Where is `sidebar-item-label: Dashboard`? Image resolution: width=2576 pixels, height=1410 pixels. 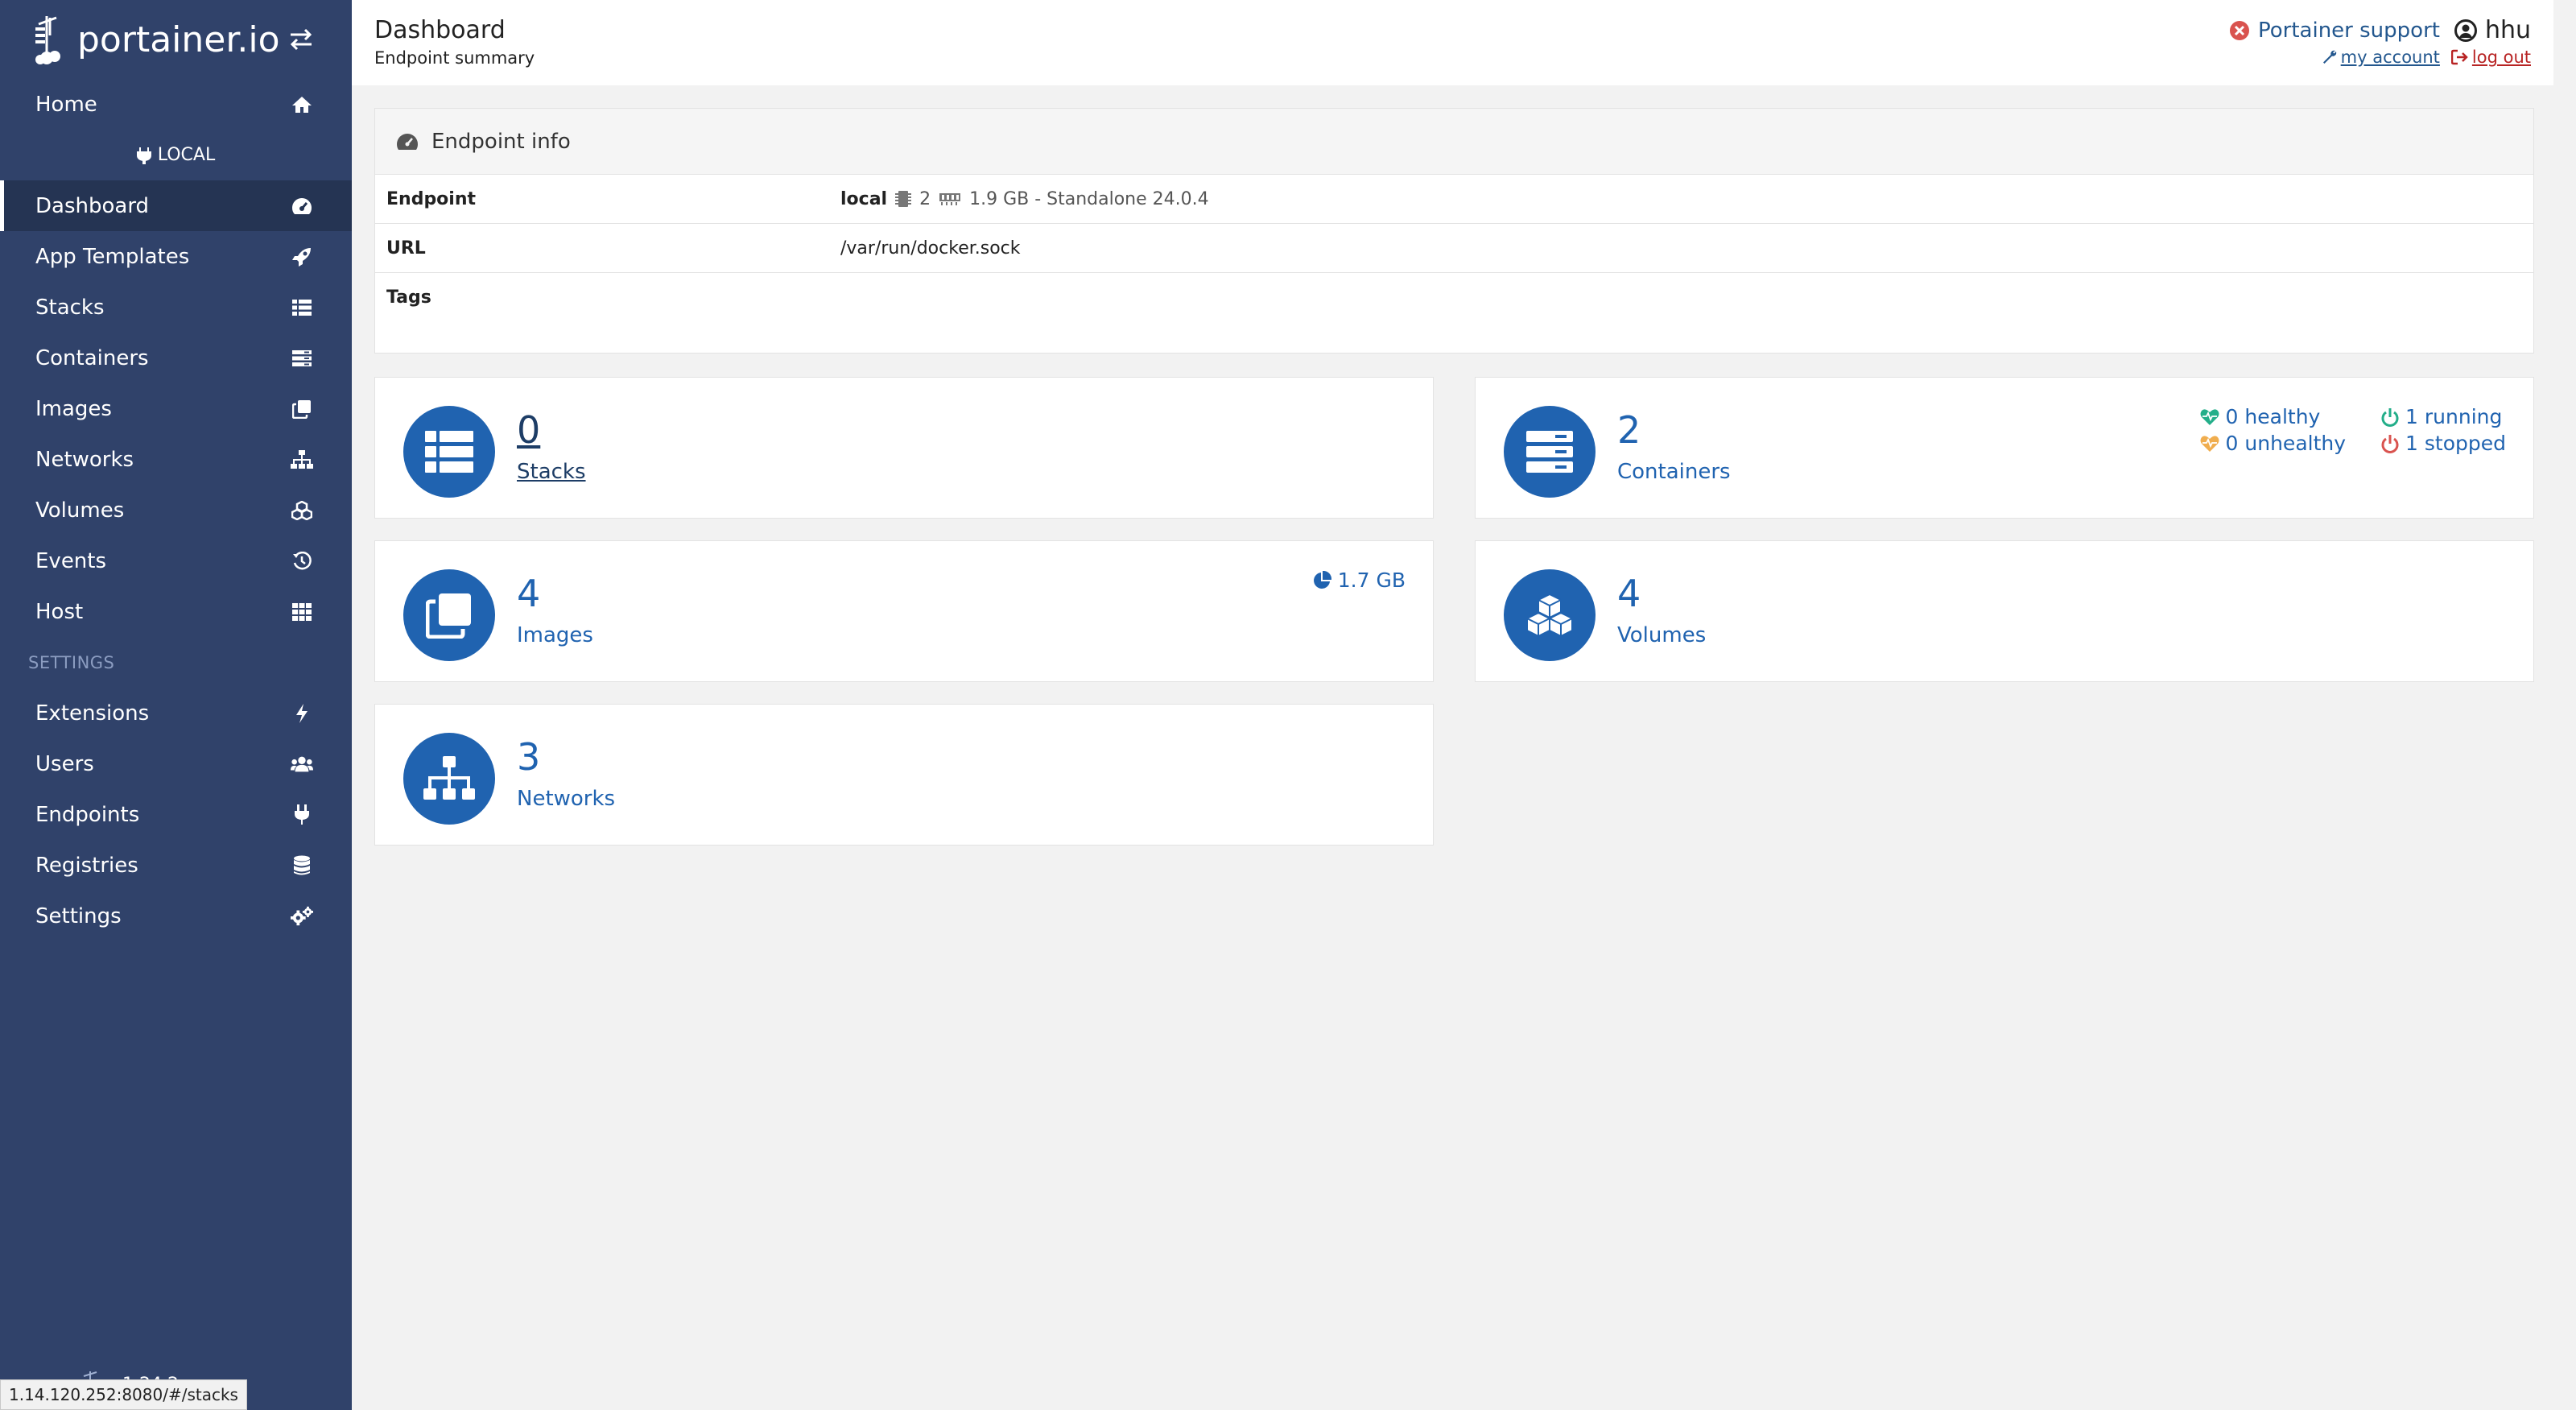 sidebar-item-label: Dashboard is located at coordinates (92, 206).